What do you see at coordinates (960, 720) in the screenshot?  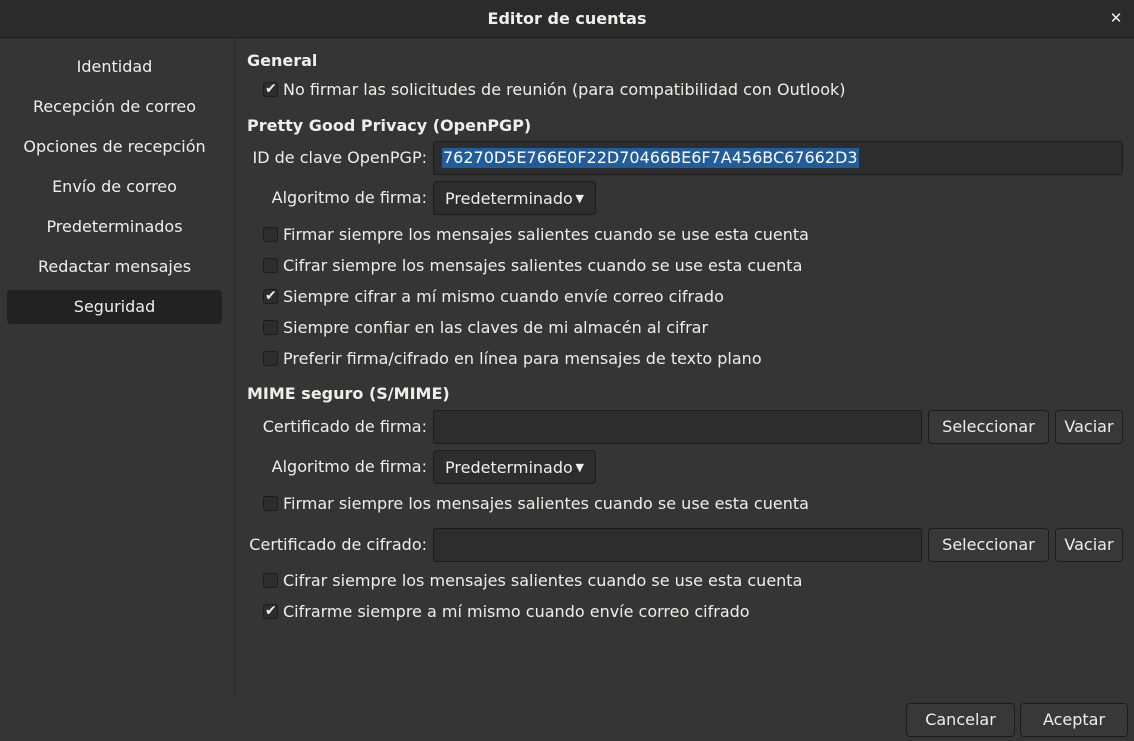 I see `cancel-button: Cancelar` at bounding box center [960, 720].